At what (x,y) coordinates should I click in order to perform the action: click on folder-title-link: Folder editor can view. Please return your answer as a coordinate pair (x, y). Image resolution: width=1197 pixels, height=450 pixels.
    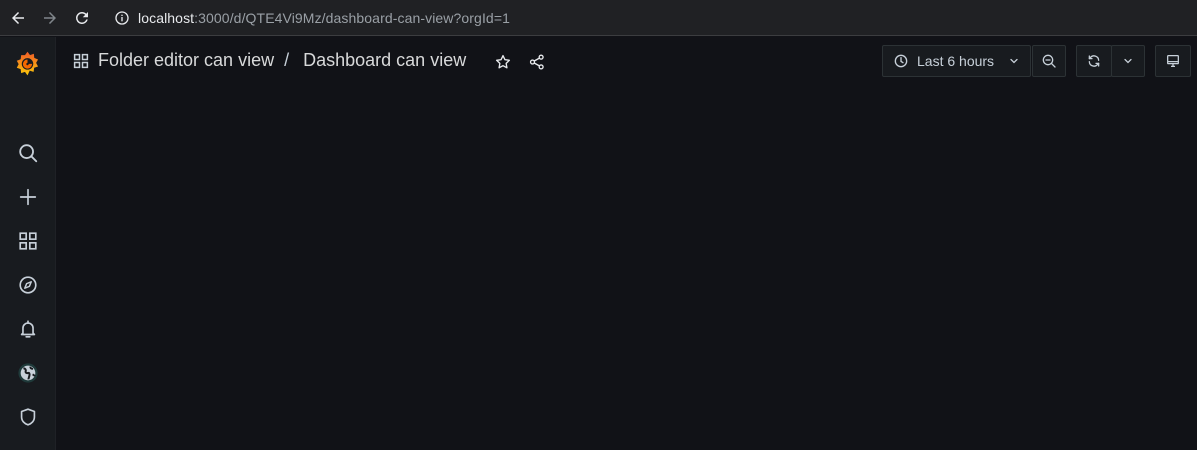
    Looking at the image, I should click on (186, 60).